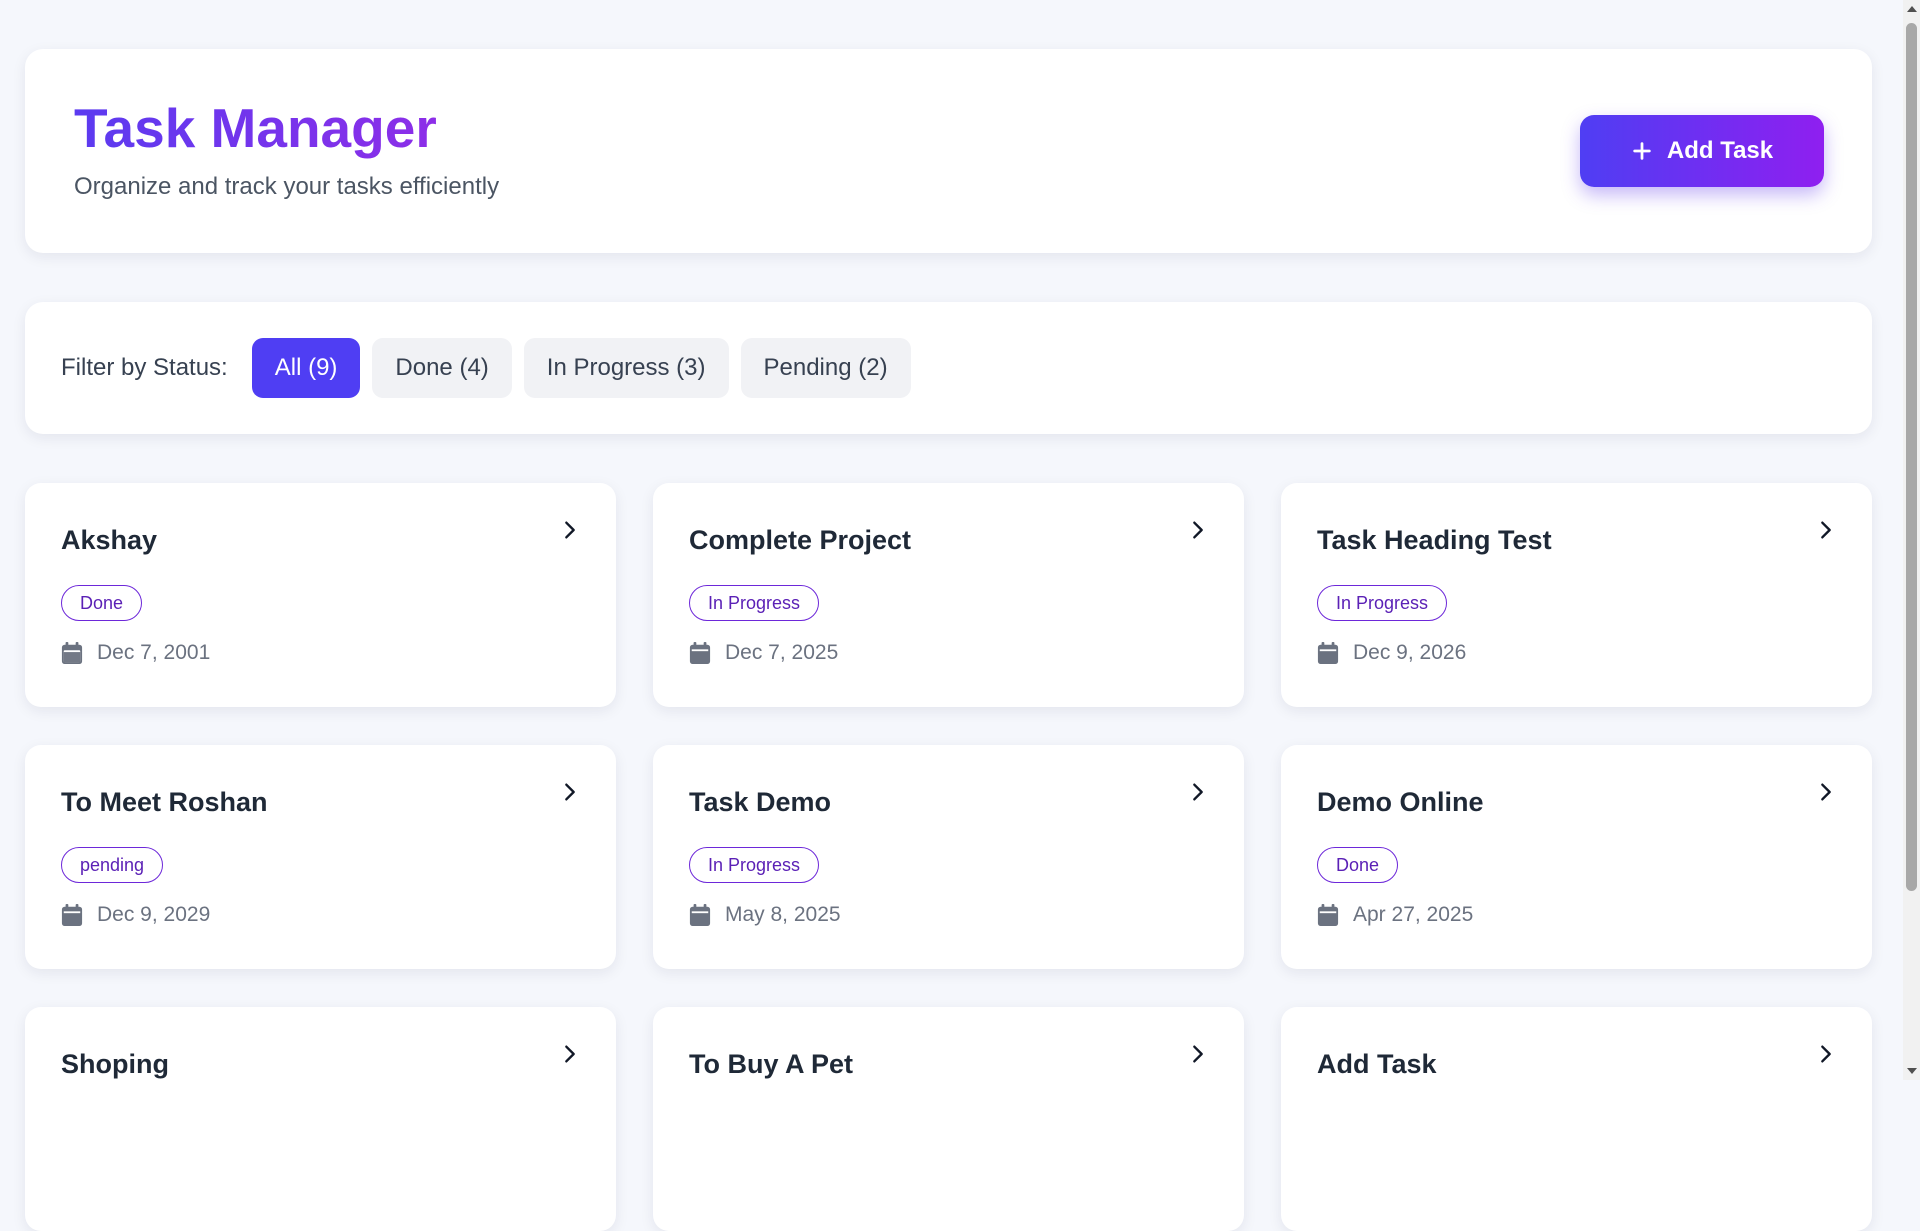  I want to click on task-title: Task Demo, so click(760, 802).